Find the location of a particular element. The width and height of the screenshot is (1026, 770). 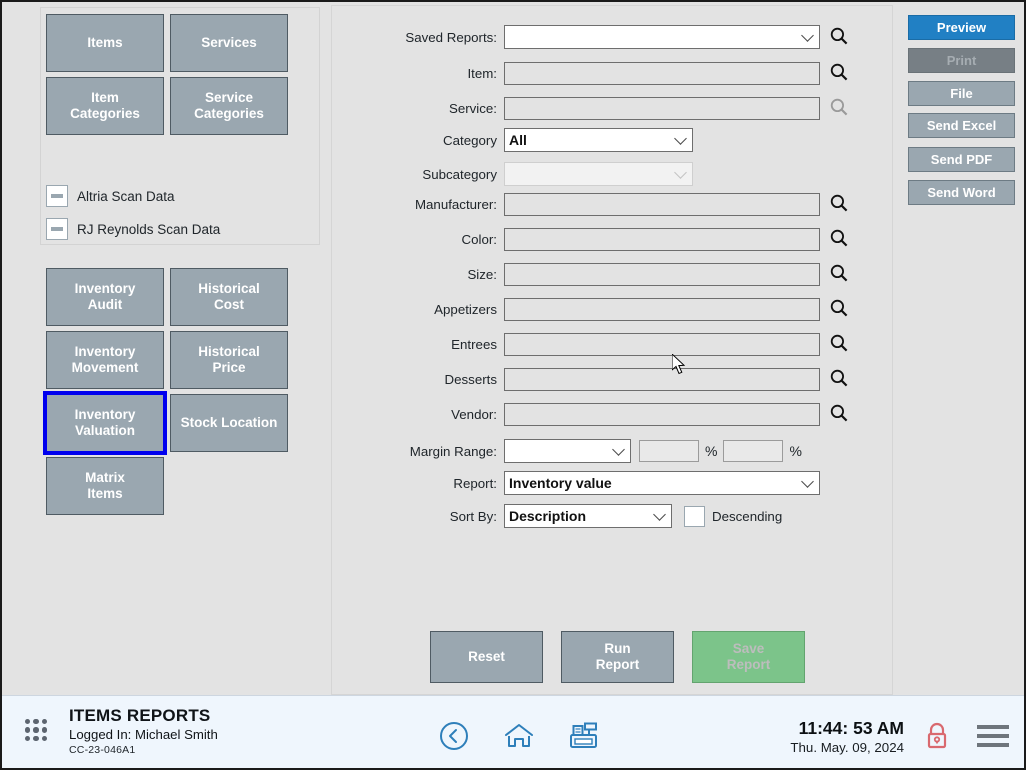

clock-block: 11:44: 53 AM Thu. May. 09, 2024 is located at coordinates (847, 736).